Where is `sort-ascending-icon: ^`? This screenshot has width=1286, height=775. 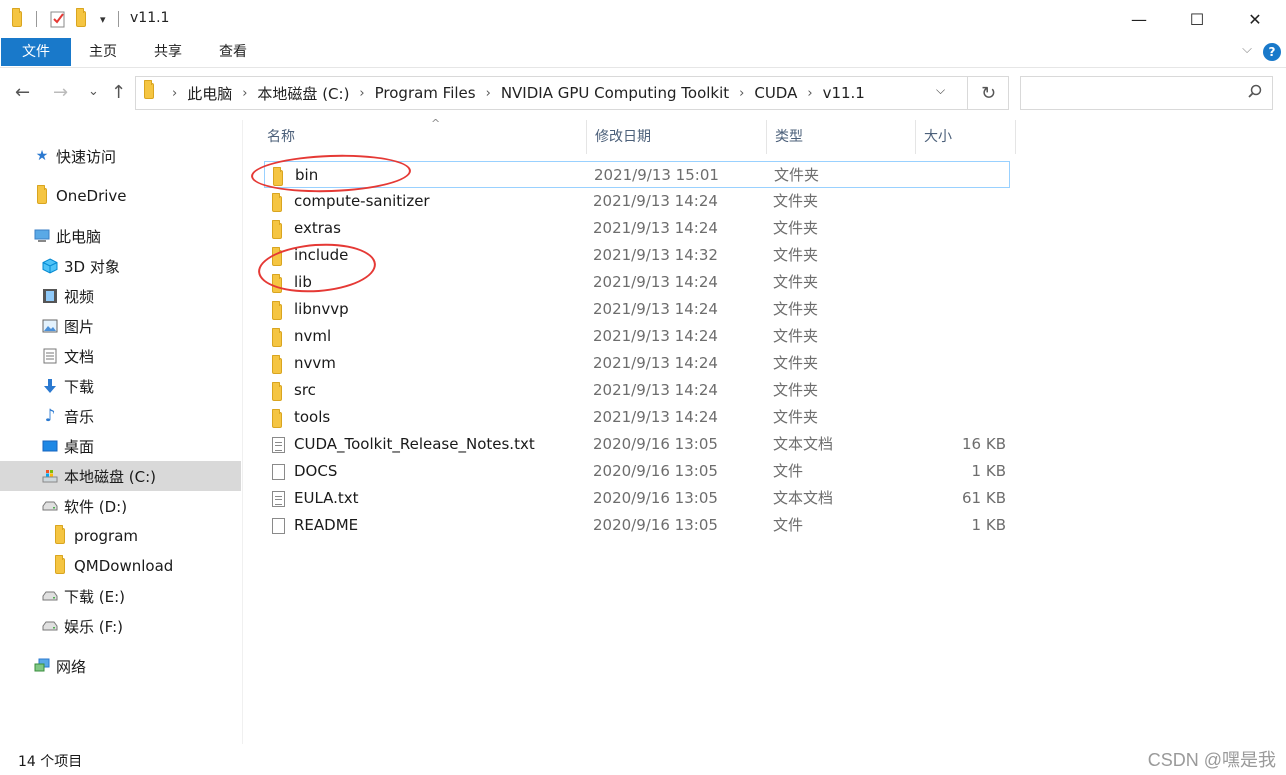
sort-ascending-icon: ^ is located at coordinates (436, 123).